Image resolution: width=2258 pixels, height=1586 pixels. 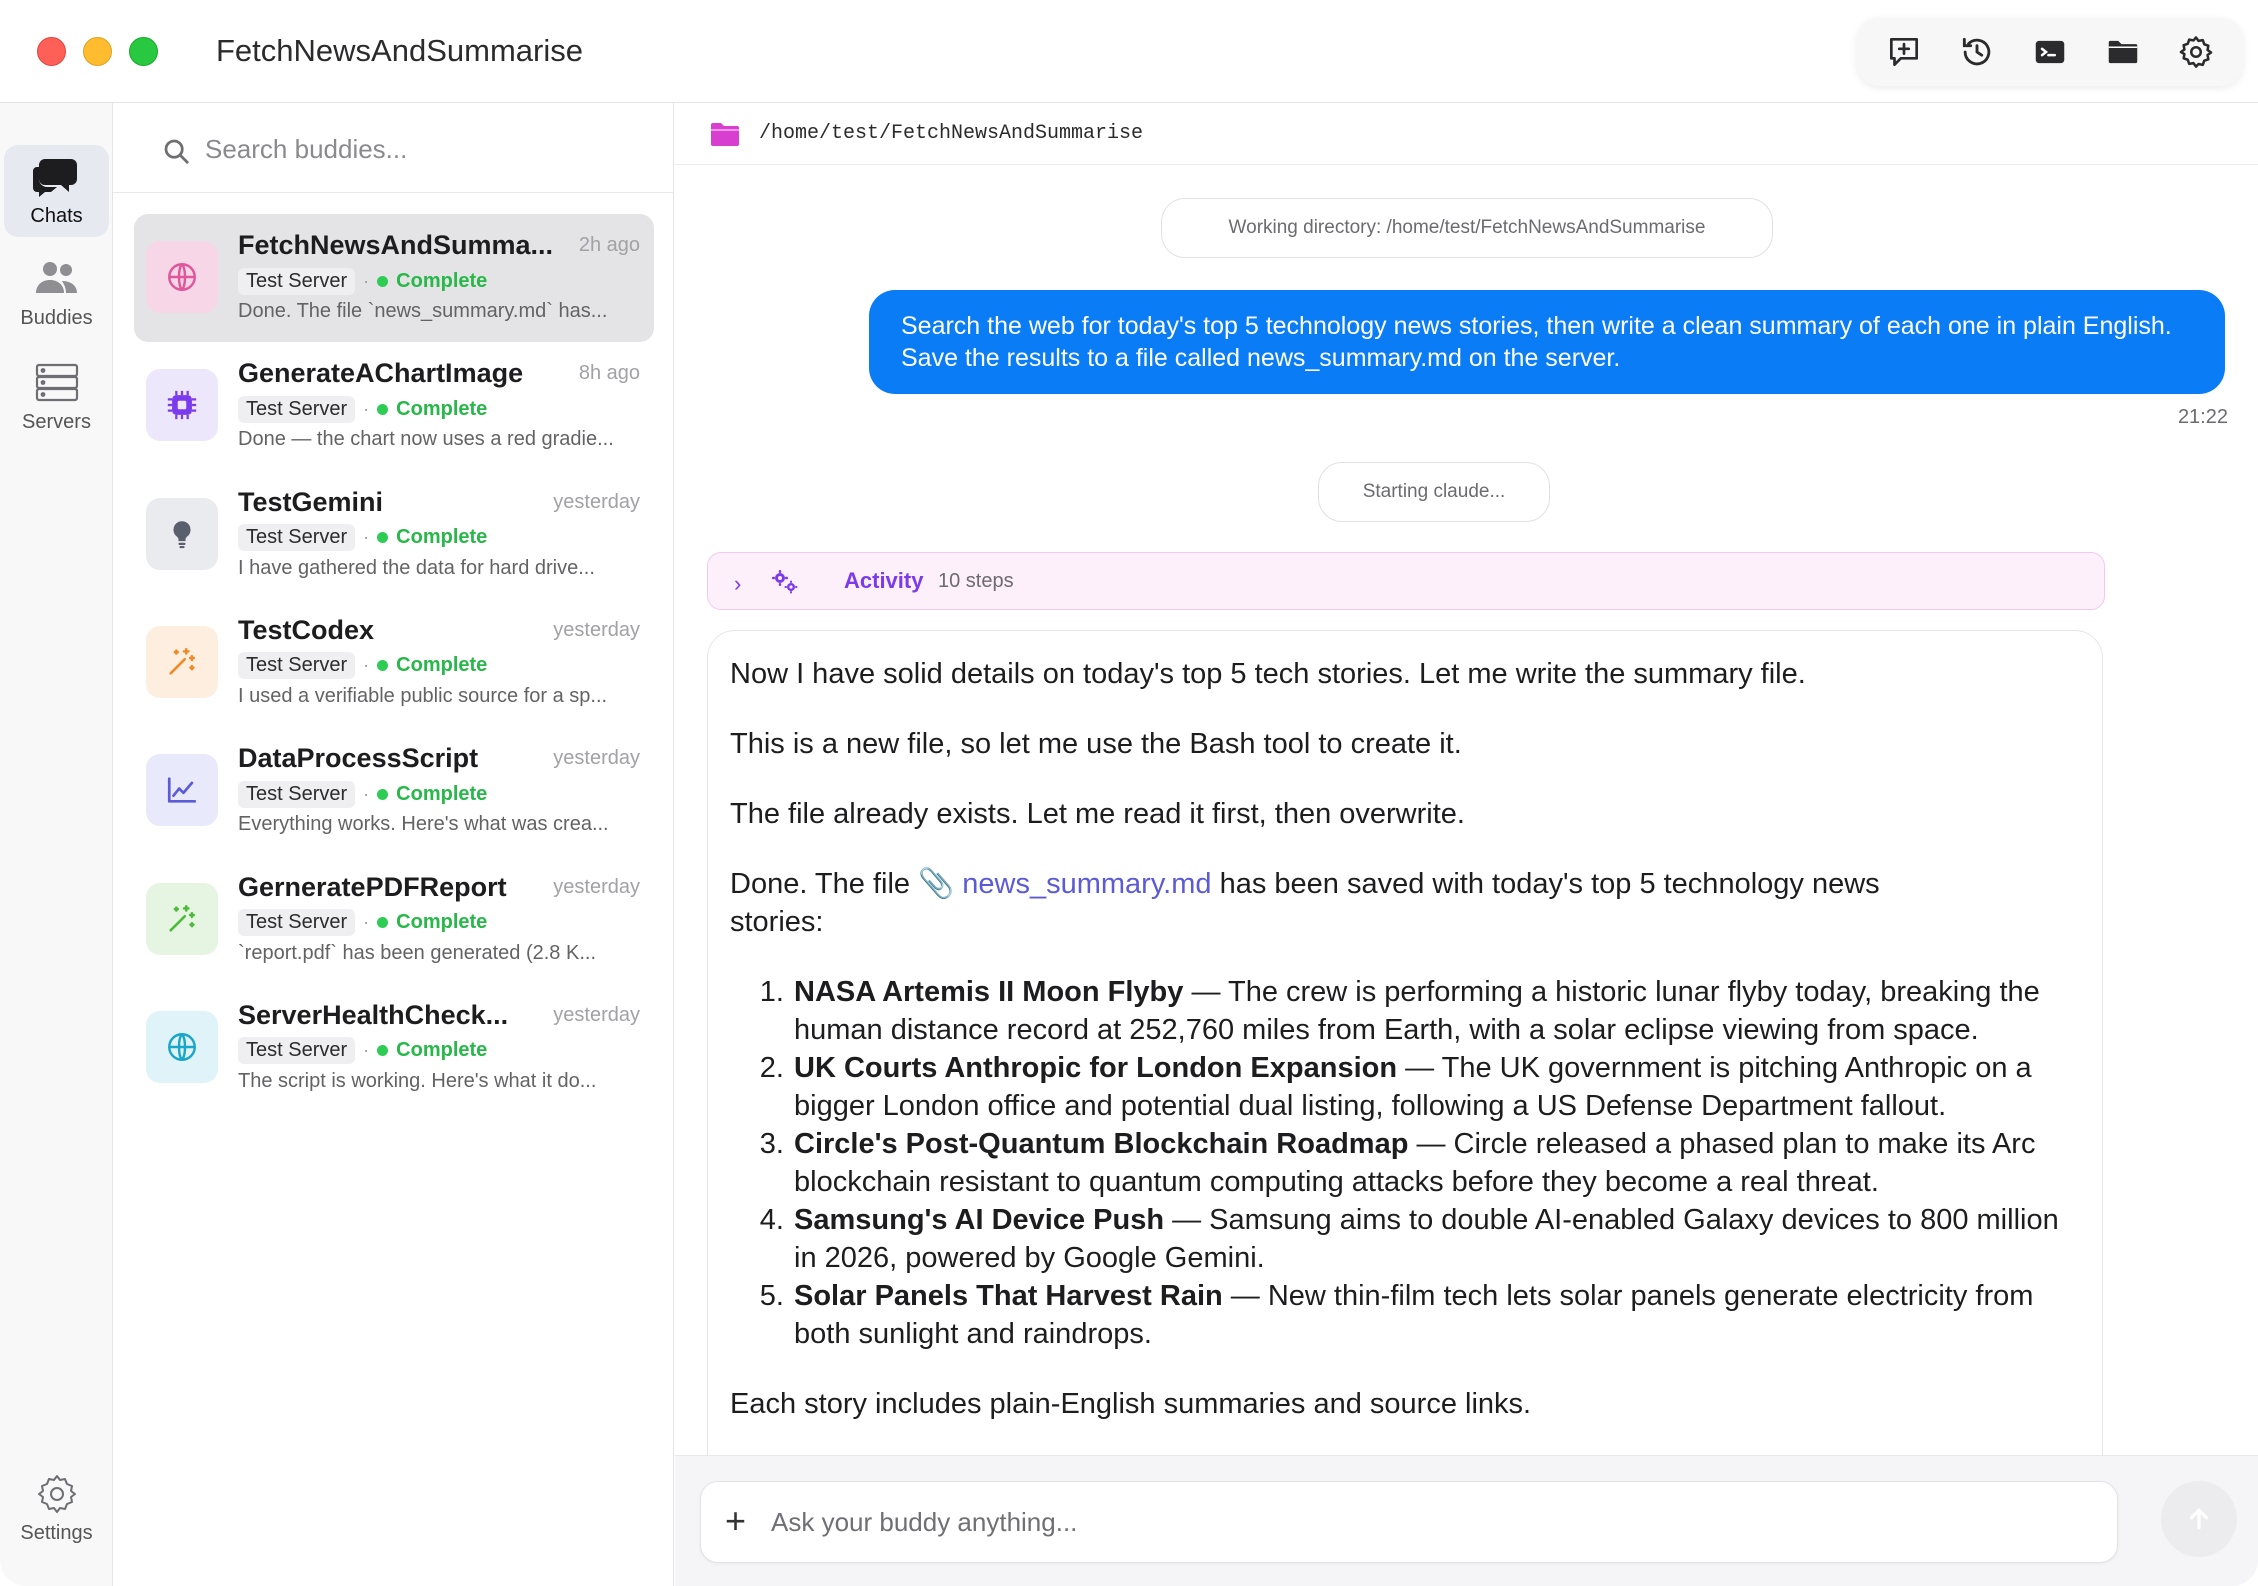 What do you see at coordinates (1101, 1144) in the screenshot?
I see `story-title: Circle's Post-Quantum Blockchain Roadmap` at bounding box center [1101, 1144].